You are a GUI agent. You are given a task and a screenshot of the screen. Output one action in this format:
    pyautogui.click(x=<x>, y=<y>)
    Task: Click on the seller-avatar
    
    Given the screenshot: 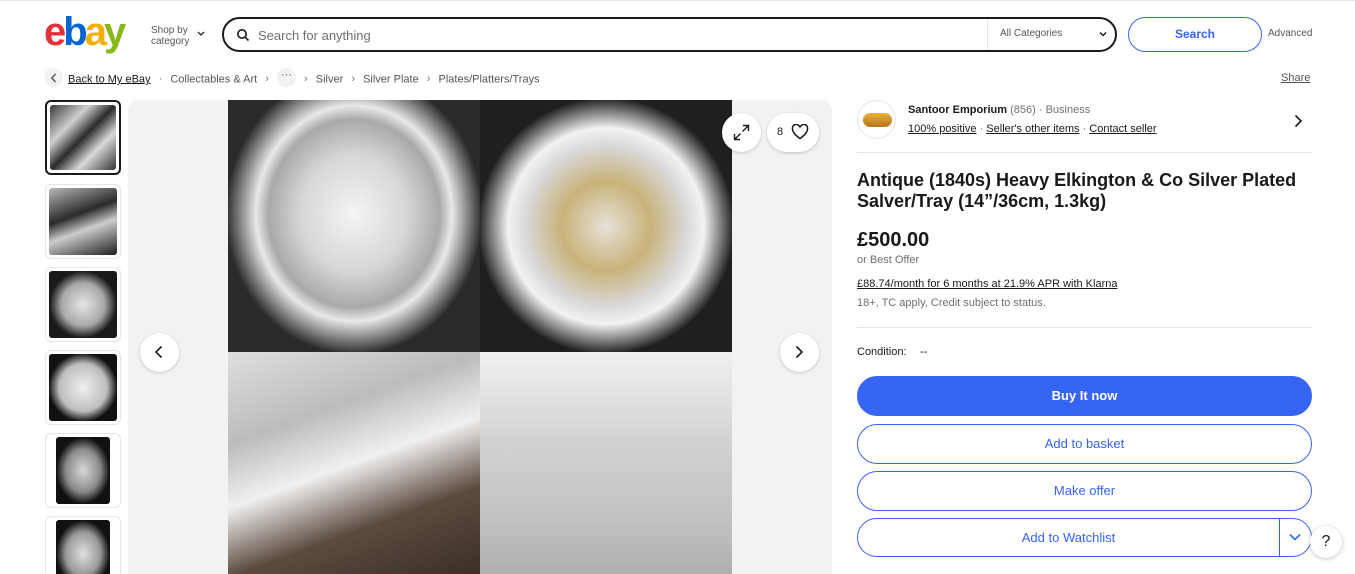 What is the action you would take?
    pyautogui.click(x=876, y=119)
    